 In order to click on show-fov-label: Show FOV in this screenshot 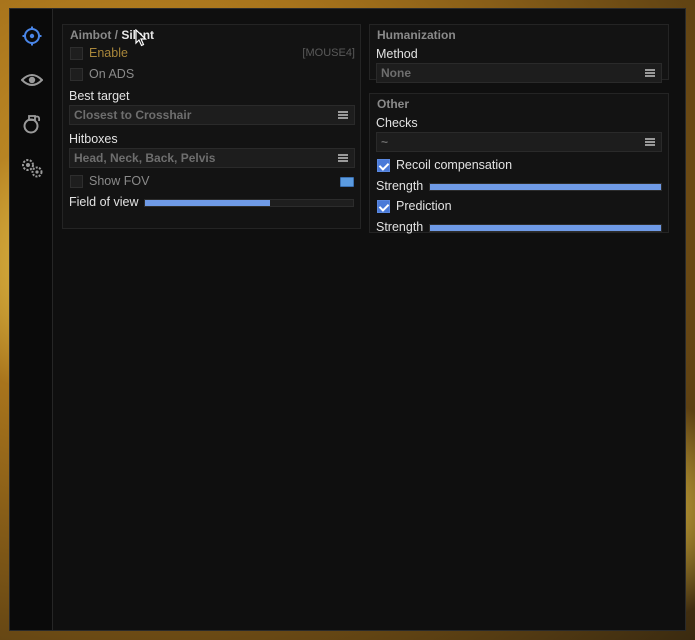, I will do `click(119, 181)`.